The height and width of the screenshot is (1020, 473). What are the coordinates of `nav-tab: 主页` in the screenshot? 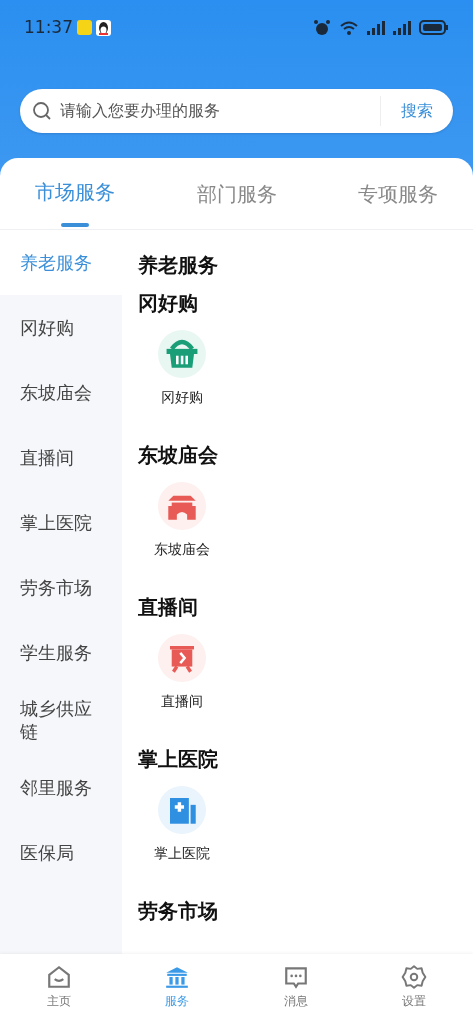 It's located at (59, 987).